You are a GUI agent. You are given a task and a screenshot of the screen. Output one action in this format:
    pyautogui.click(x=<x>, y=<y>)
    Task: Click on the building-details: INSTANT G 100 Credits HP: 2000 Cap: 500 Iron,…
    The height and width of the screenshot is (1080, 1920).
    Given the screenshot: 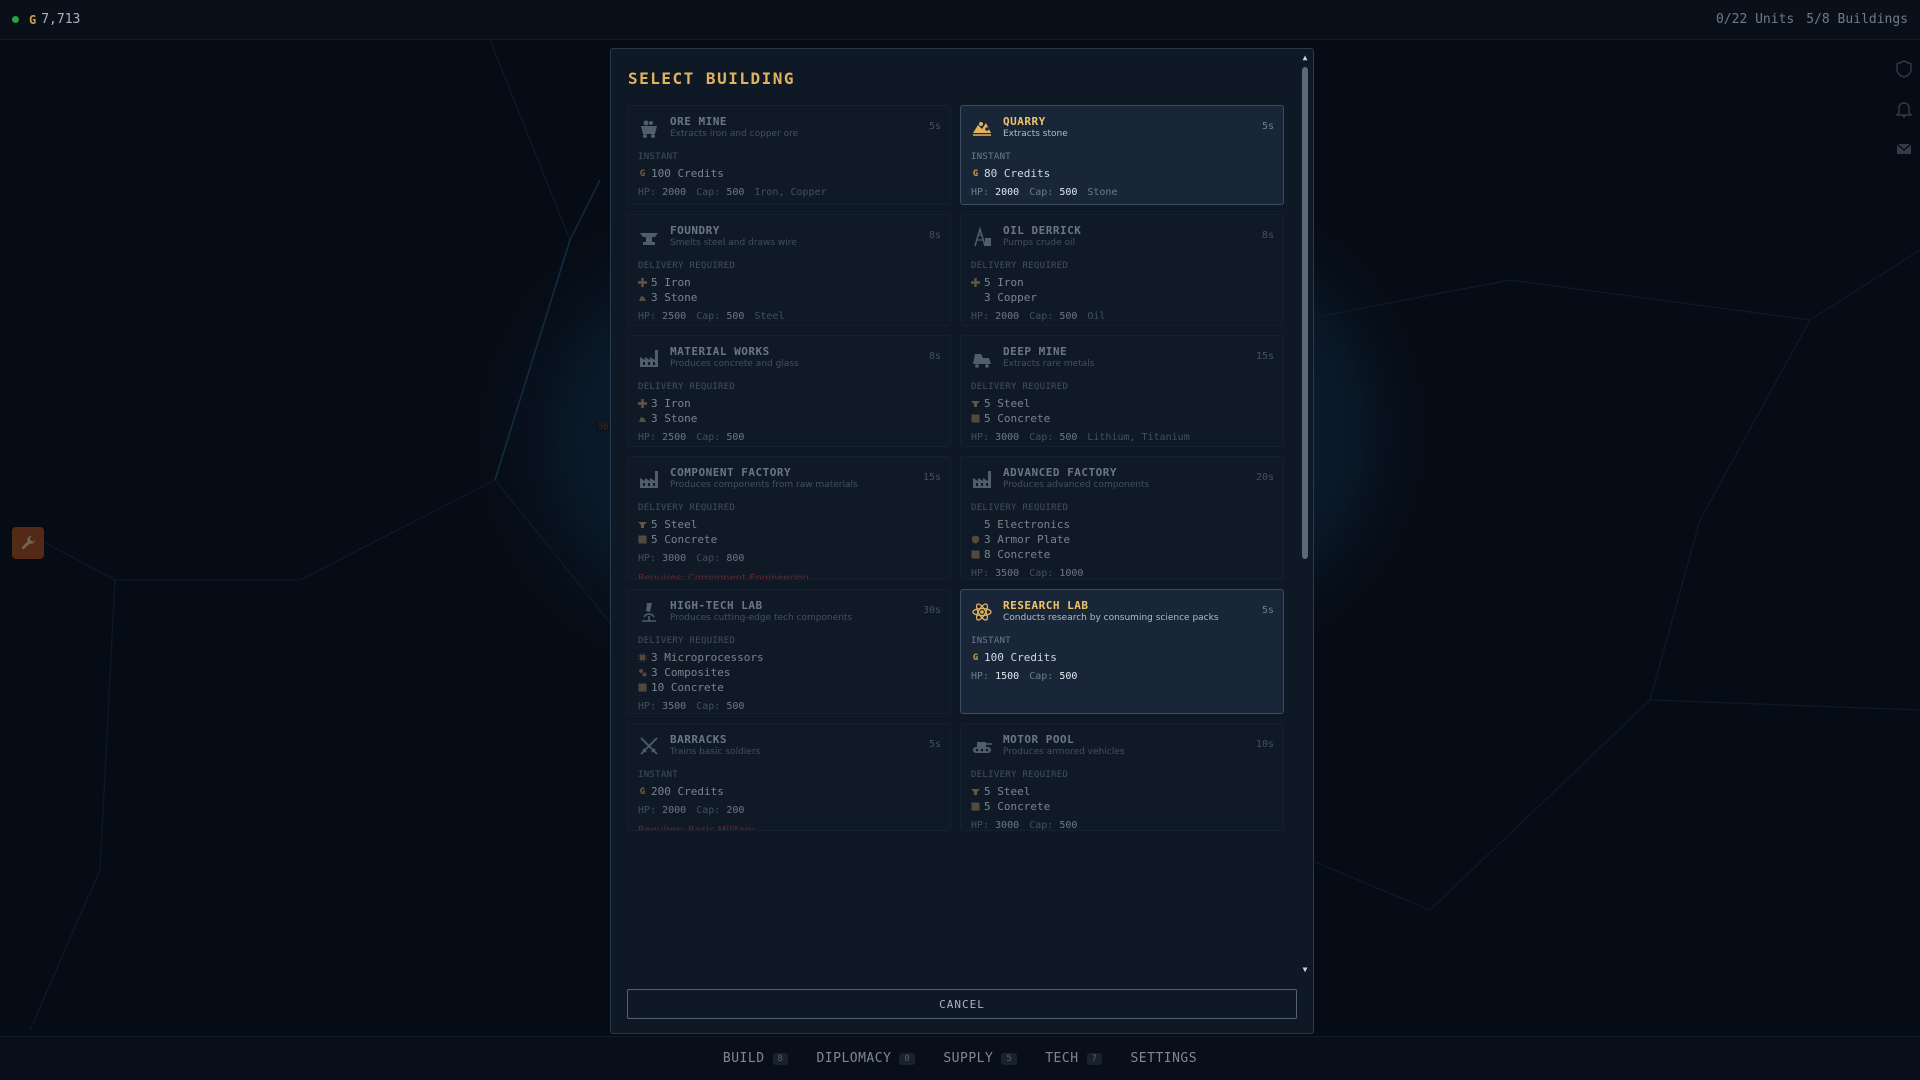 What is the action you would take?
    pyautogui.click(x=789, y=178)
    